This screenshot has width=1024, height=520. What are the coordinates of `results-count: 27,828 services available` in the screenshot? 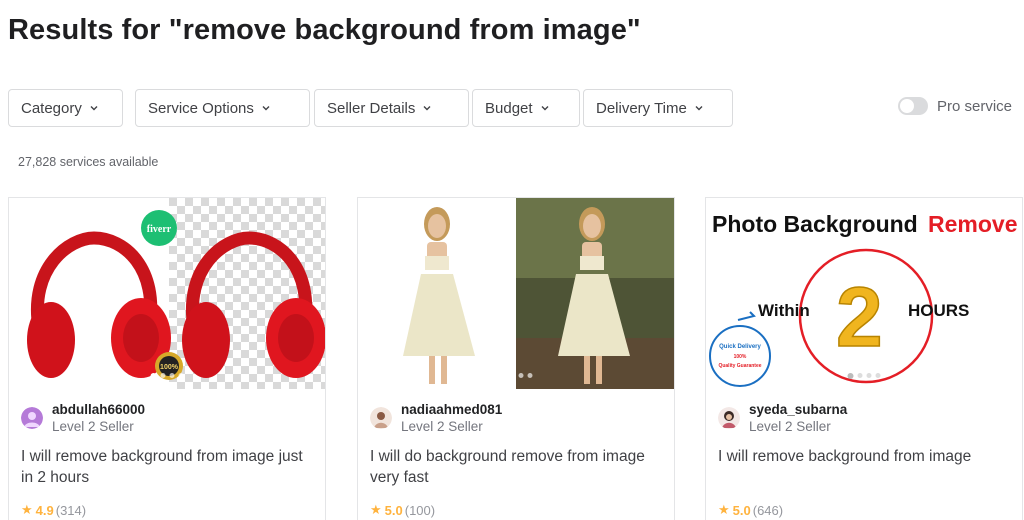 It's located at (88, 162).